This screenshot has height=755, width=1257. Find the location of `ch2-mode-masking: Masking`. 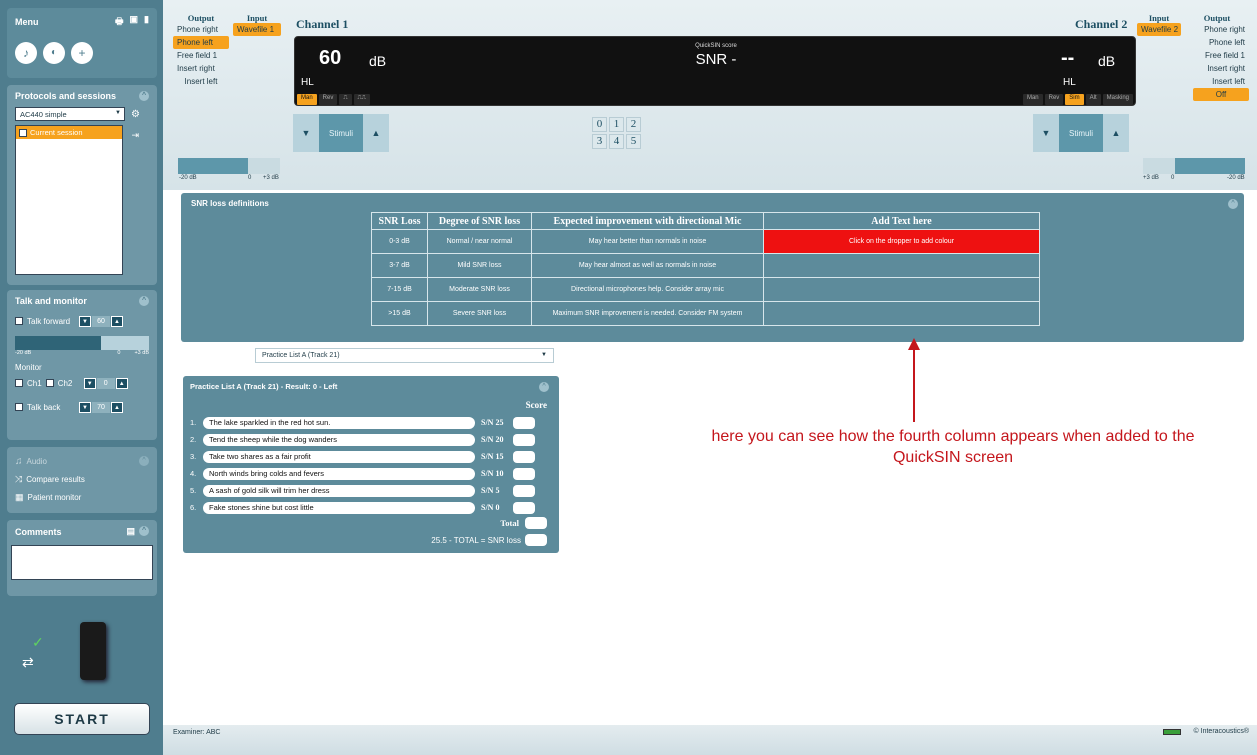

ch2-mode-masking: Masking is located at coordinates (1117, 99).